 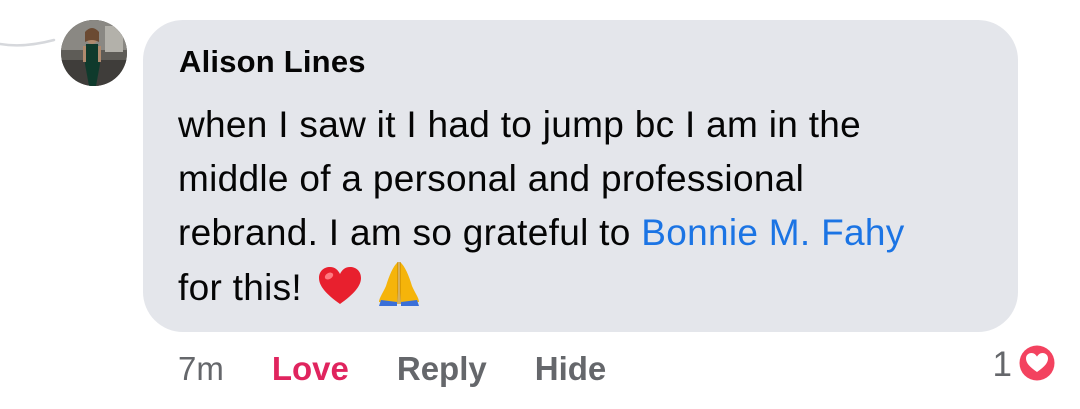 I want to click on comment-timestamp: 7m, so click(x=201, y=369).